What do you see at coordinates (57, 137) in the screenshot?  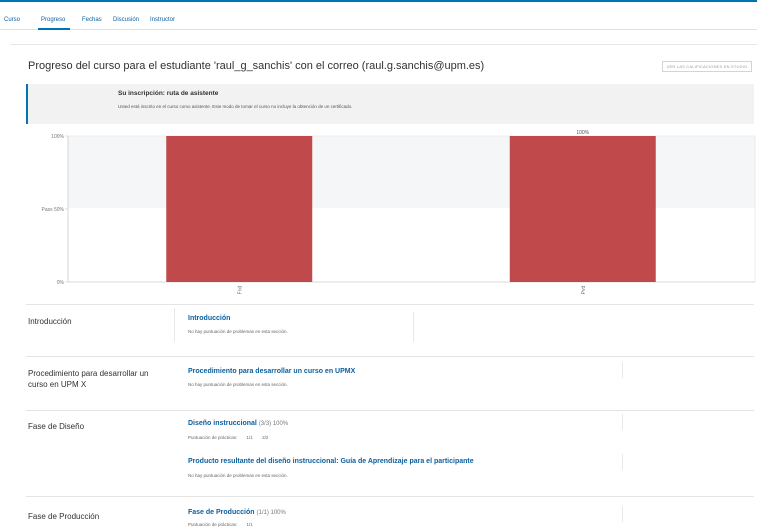 I see `y-tick-label: 100%` at bounding box center [57, 137].